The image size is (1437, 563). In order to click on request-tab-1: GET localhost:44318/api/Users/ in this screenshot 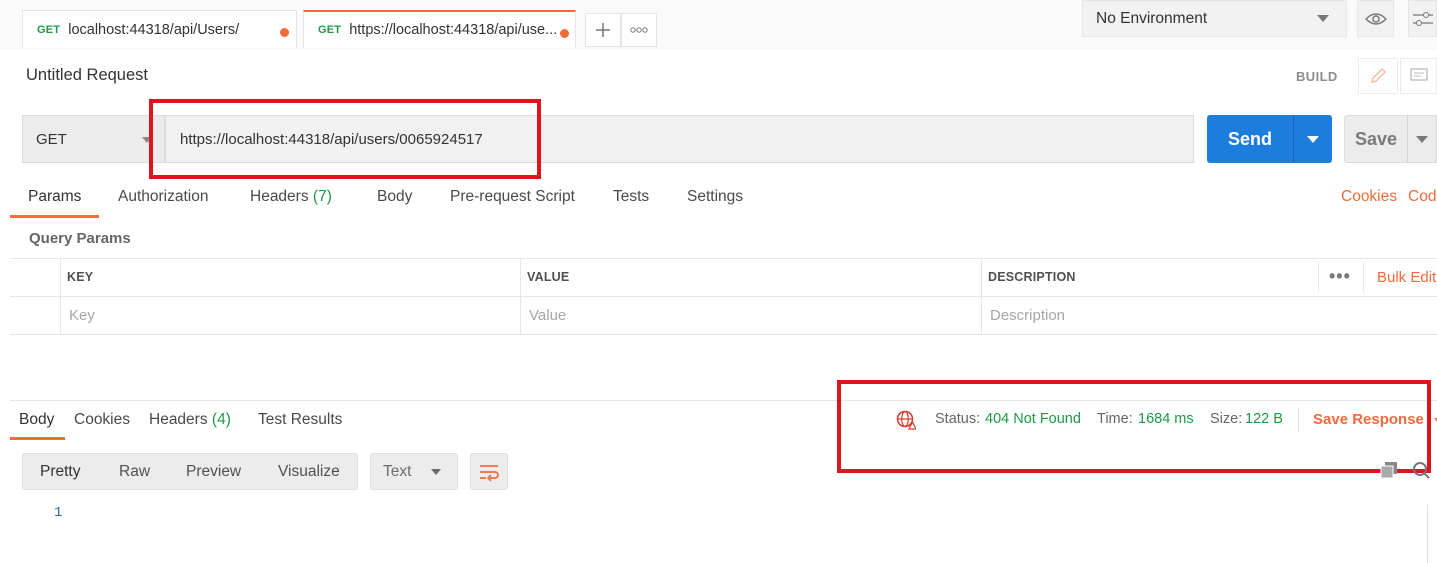, I will do `click(159, 29)`.